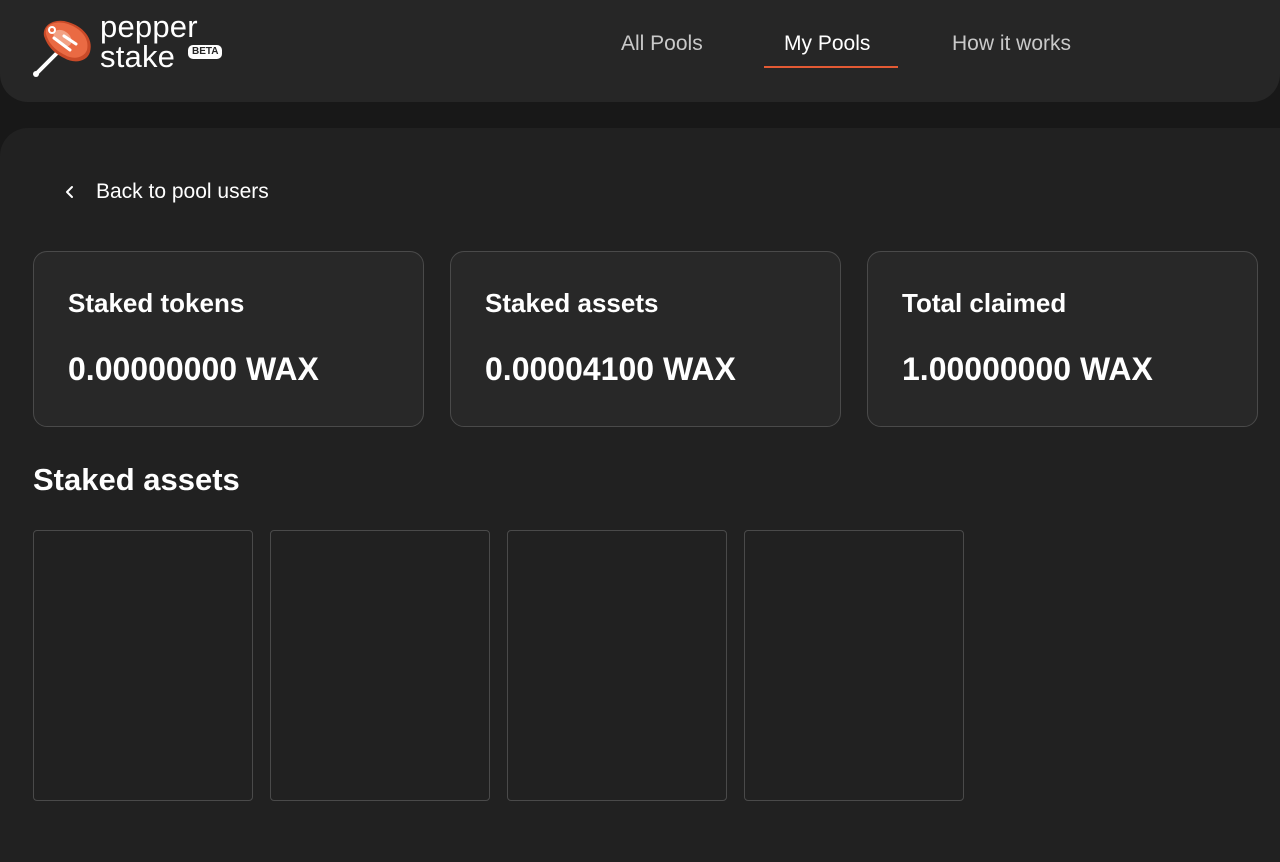  Describe the element at coordinates (984, 303) in the screenshot. I see `stat-label: Total claimed` at that location.